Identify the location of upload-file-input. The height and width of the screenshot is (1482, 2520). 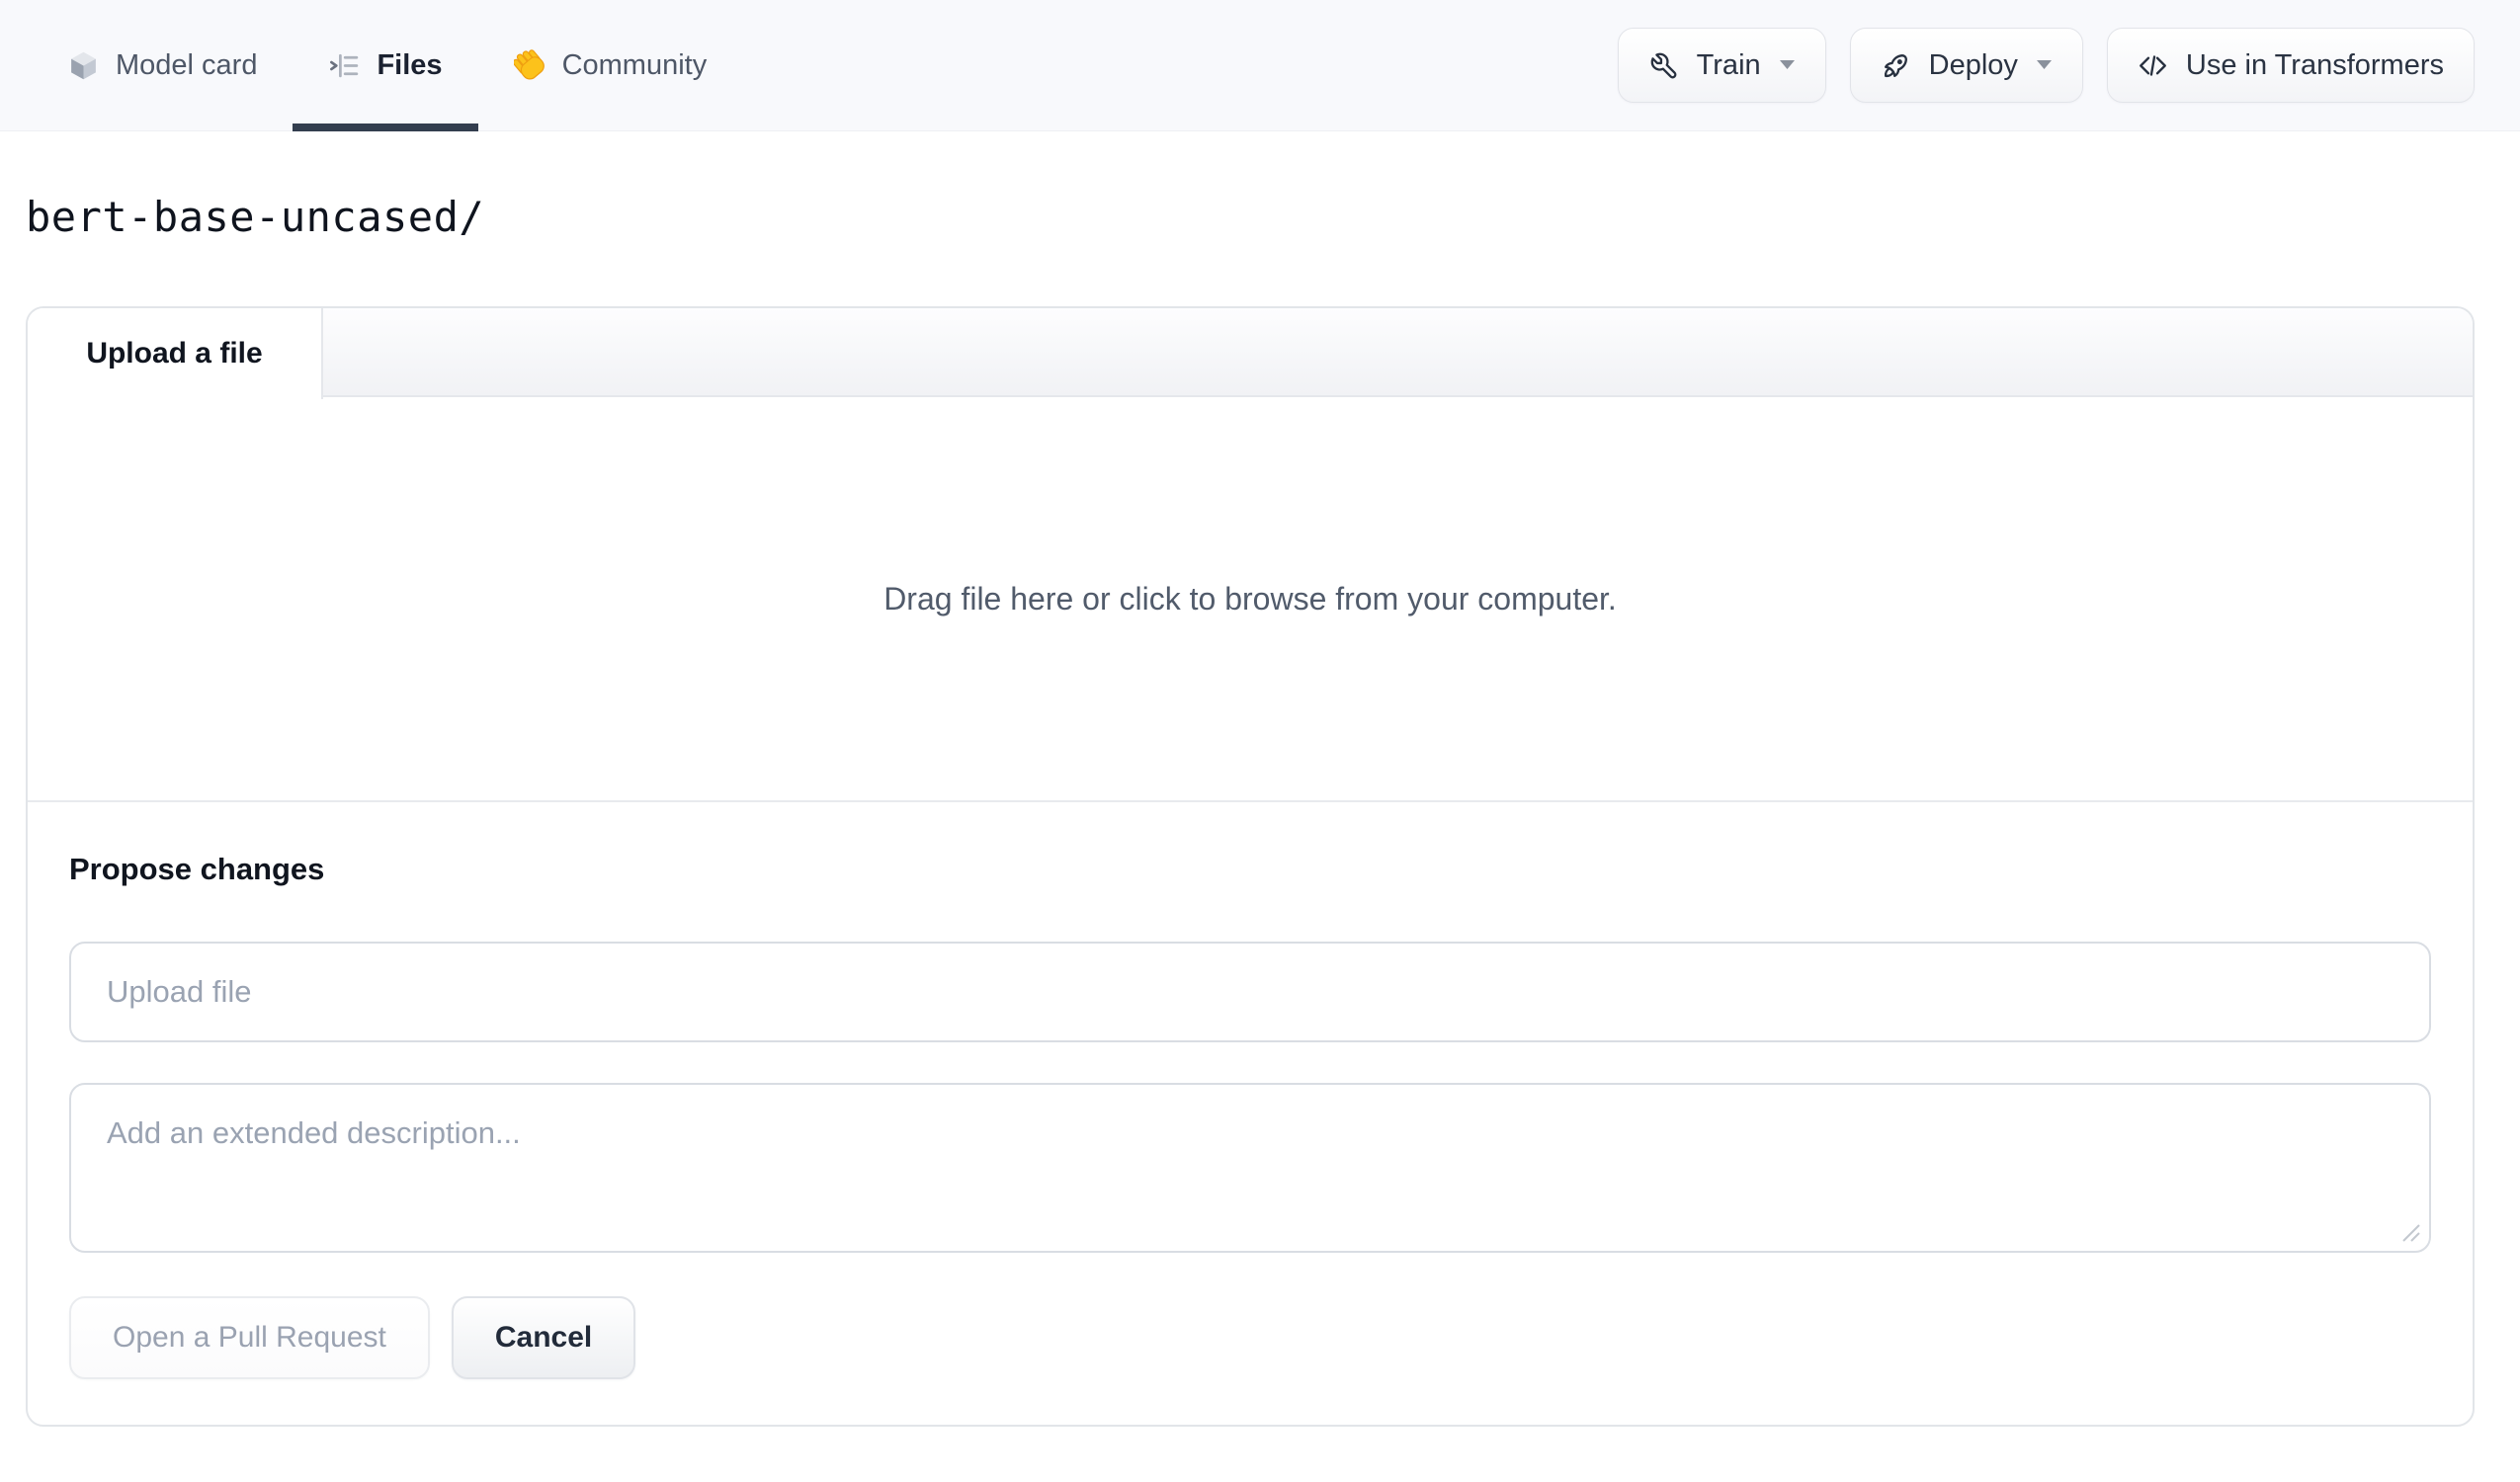
(1250, 992).